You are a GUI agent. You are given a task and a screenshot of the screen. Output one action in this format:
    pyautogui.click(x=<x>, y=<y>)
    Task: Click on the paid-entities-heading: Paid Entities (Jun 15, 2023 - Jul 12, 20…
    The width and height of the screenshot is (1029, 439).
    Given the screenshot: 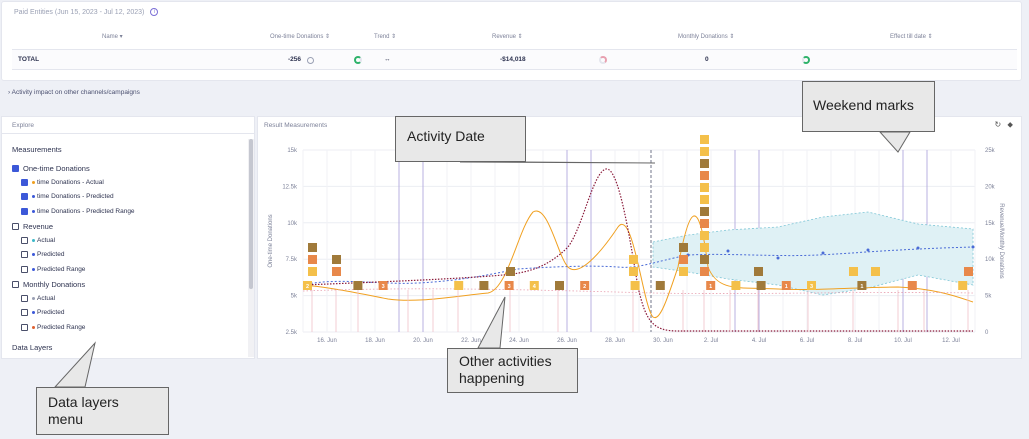 What is the action you would take?
    pyautogui.click(x=86, y=12)
    